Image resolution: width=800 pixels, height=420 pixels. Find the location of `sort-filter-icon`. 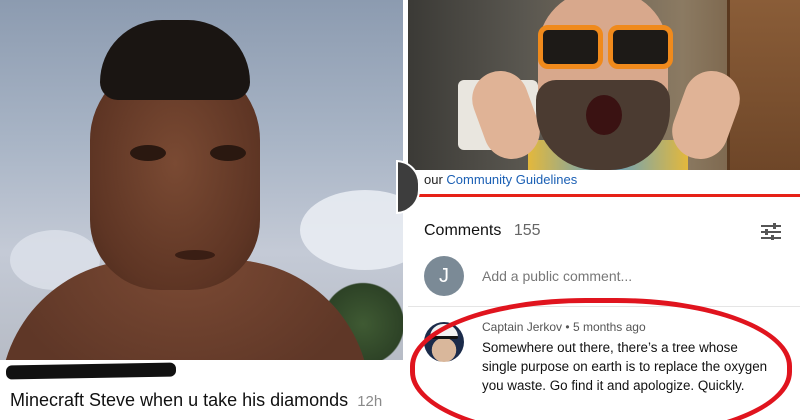

sort-filter-icon is located at coordinates (771, 231).